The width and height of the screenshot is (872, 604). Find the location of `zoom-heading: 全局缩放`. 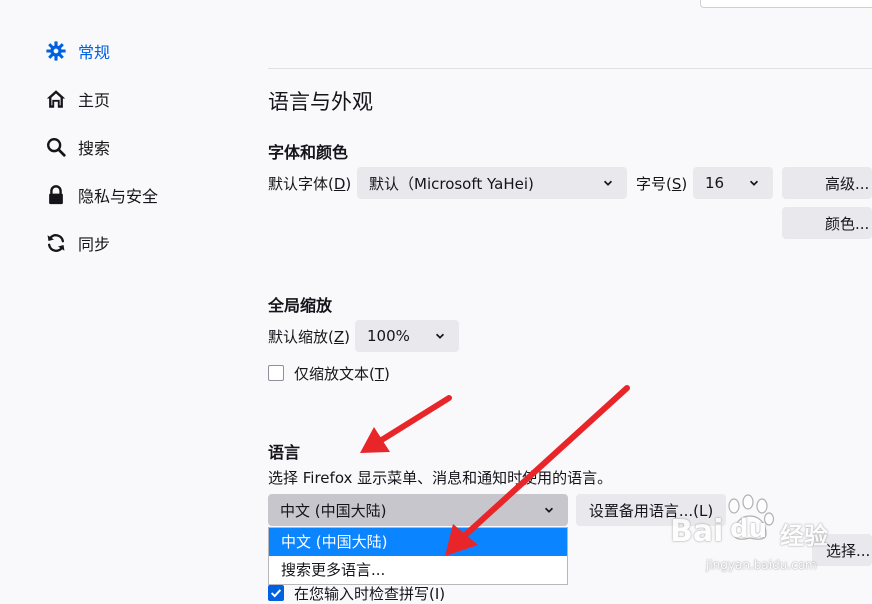

zoom-heading: 全局缩放 is located at coordinates (300, 305).